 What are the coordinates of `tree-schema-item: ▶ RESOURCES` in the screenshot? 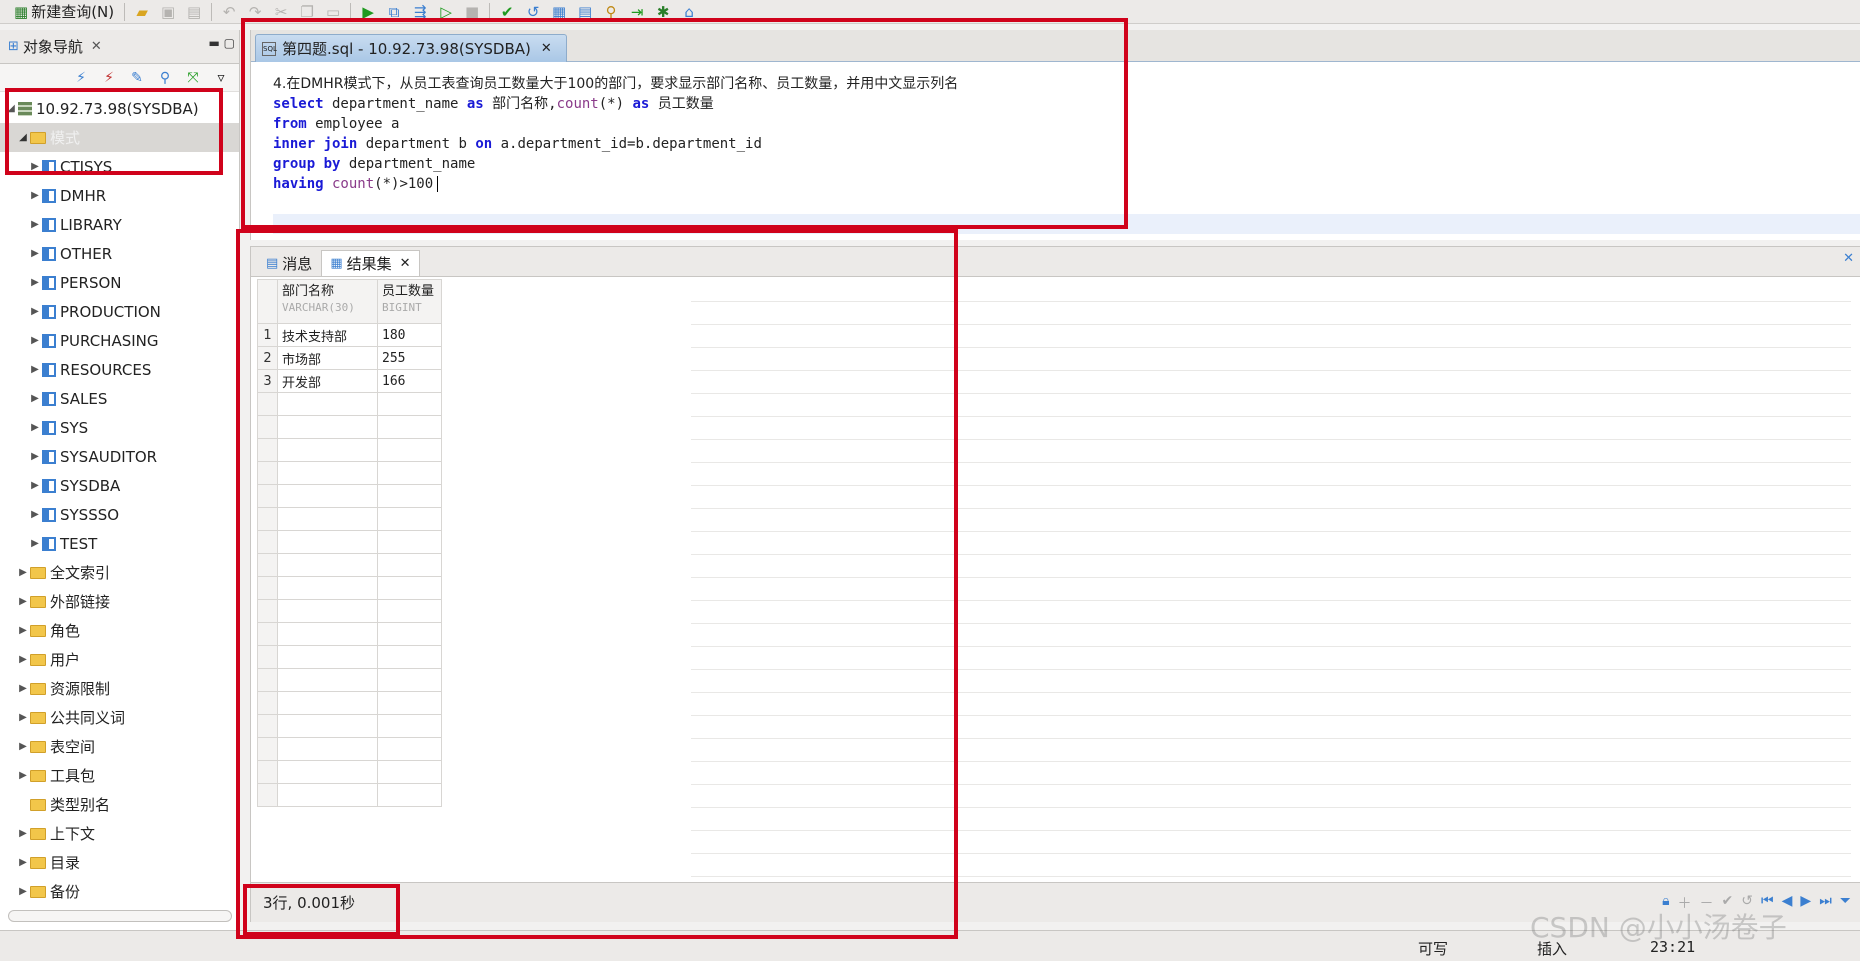 It's located at (119, 369).